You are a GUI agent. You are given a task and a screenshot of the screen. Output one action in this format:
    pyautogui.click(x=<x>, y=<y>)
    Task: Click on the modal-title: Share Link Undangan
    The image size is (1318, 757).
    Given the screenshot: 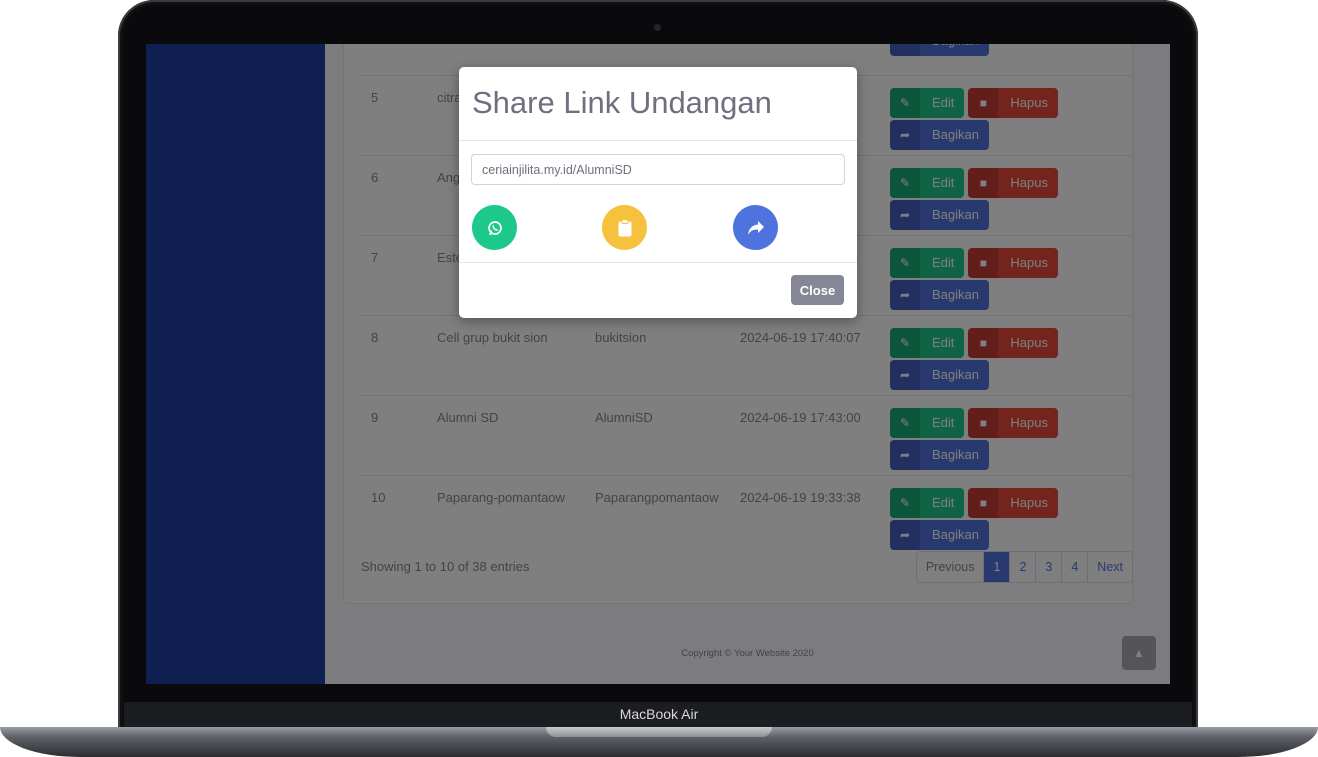 What is the action you would take?
    pyautogui.click(x=622, y=102)
    